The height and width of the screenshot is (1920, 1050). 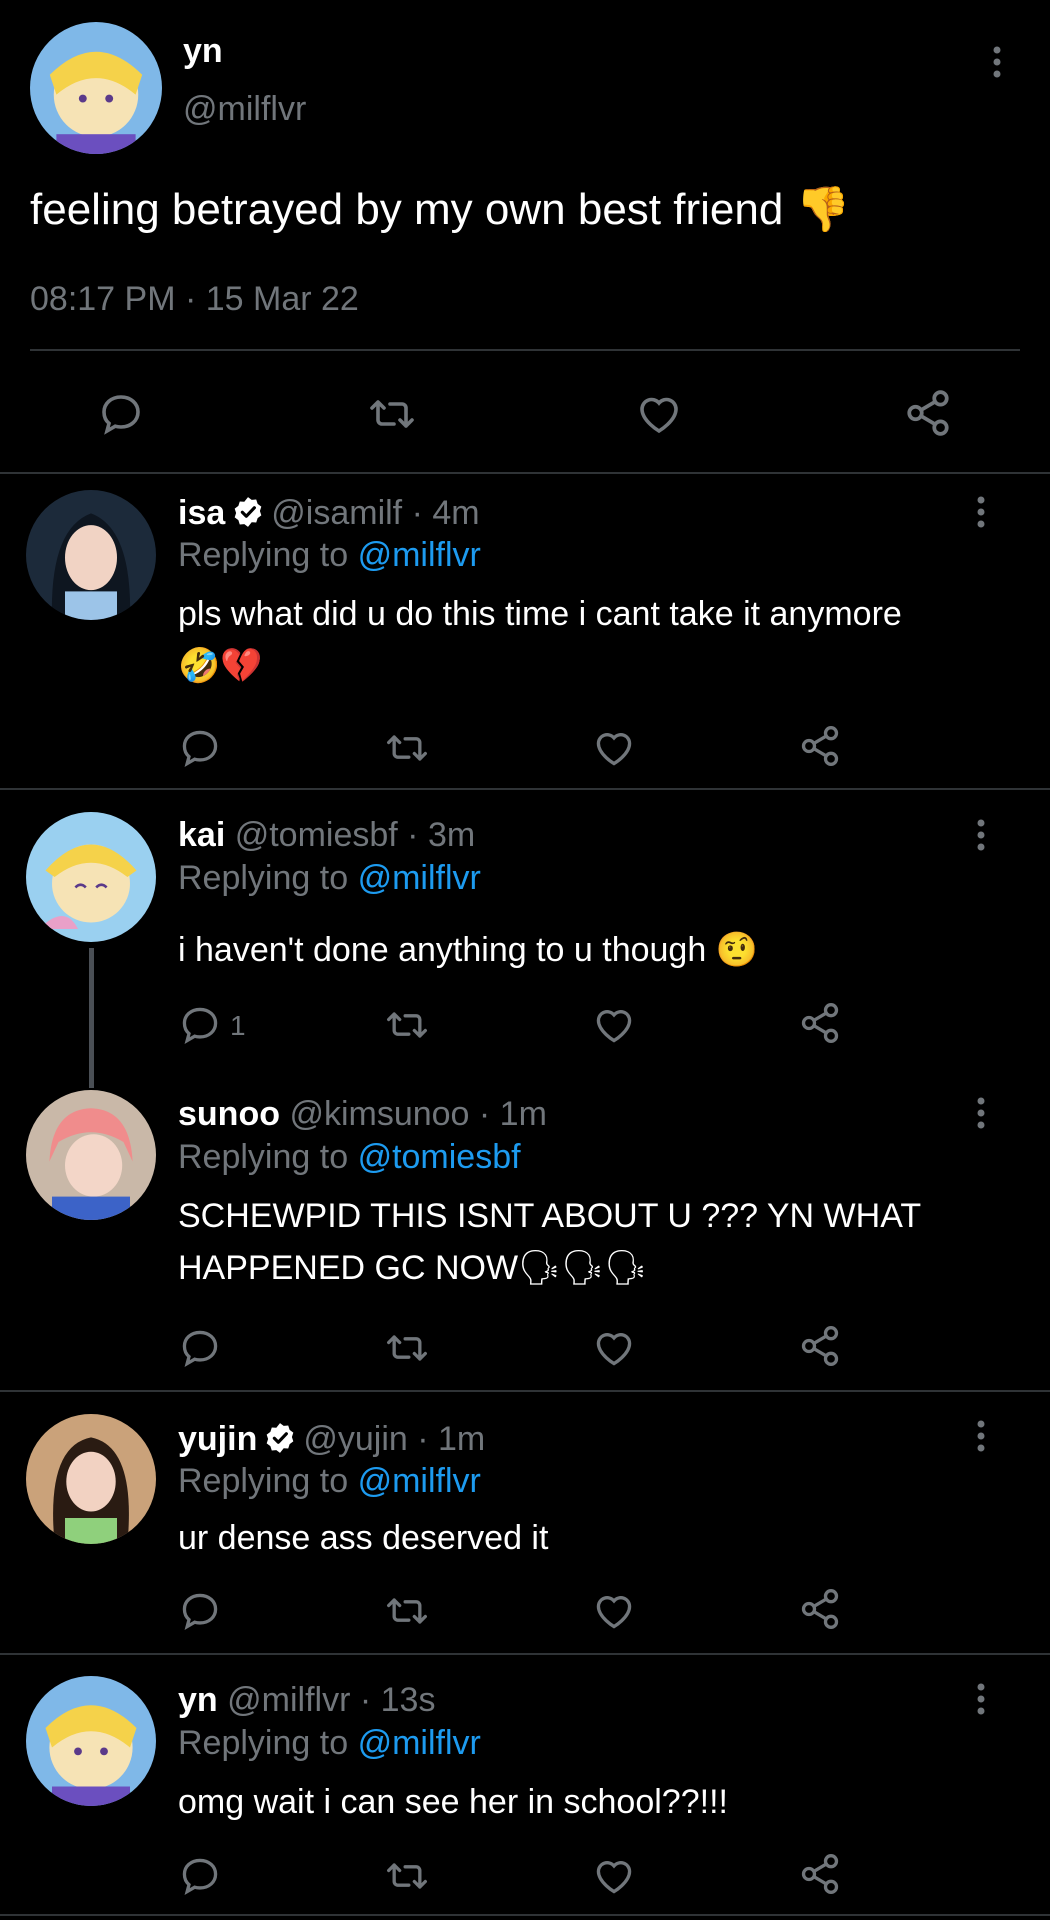 I want to click on reply-text-line: omg wait i can see her in school??!!!, so click(x=453, y=1802).